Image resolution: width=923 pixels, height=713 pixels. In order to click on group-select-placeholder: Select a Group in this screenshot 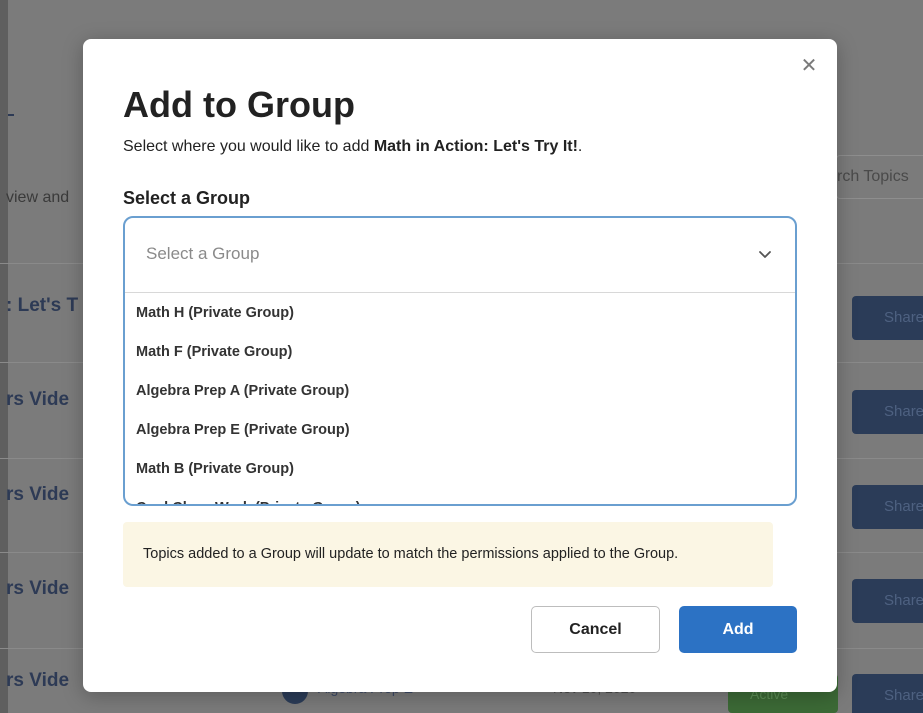, I will do `click(203, 253)`.